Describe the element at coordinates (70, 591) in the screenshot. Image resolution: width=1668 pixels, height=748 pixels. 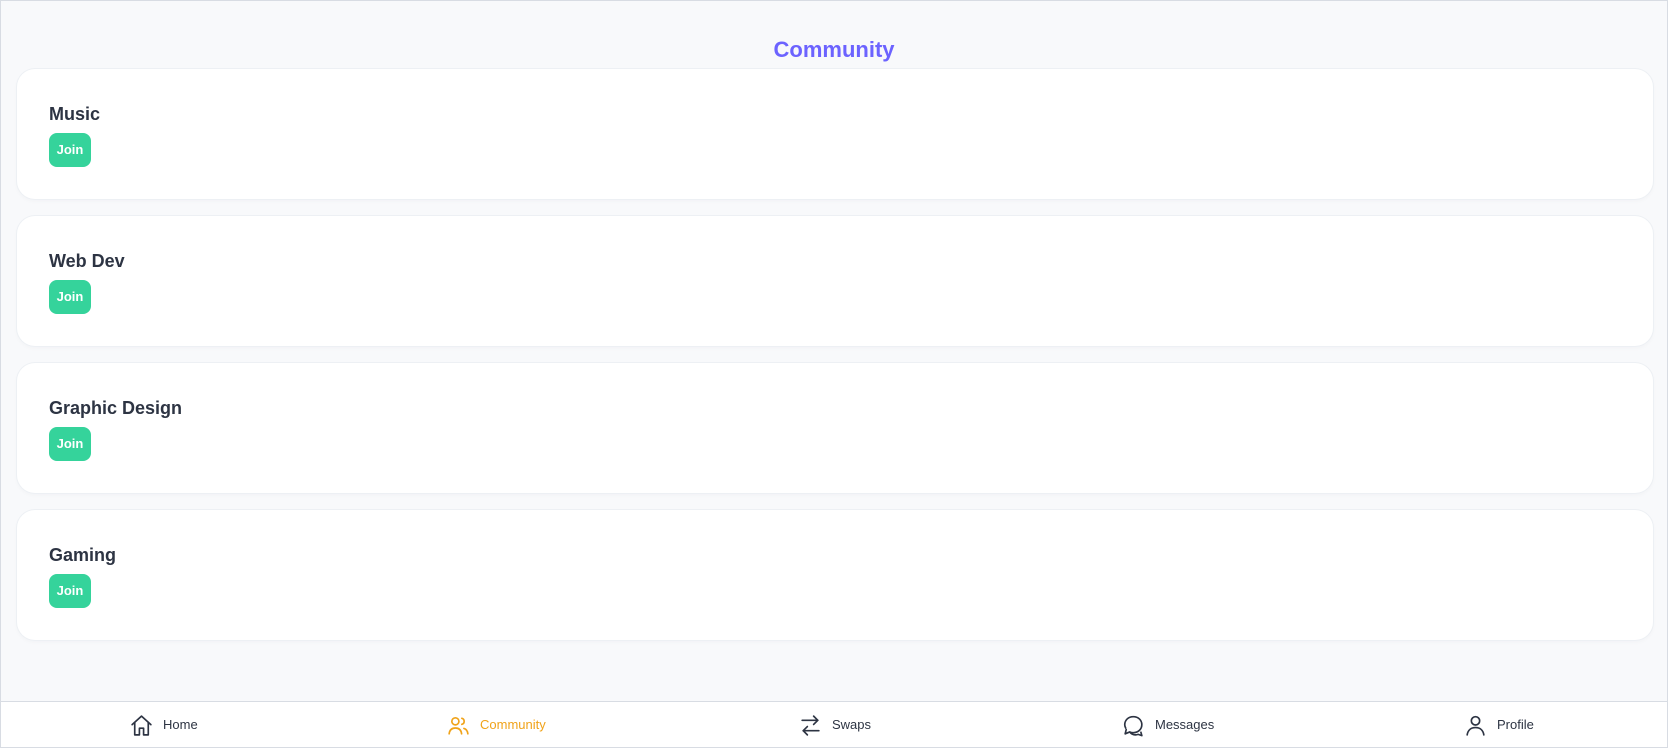
I see `join-gaming-button: Join` at that location.